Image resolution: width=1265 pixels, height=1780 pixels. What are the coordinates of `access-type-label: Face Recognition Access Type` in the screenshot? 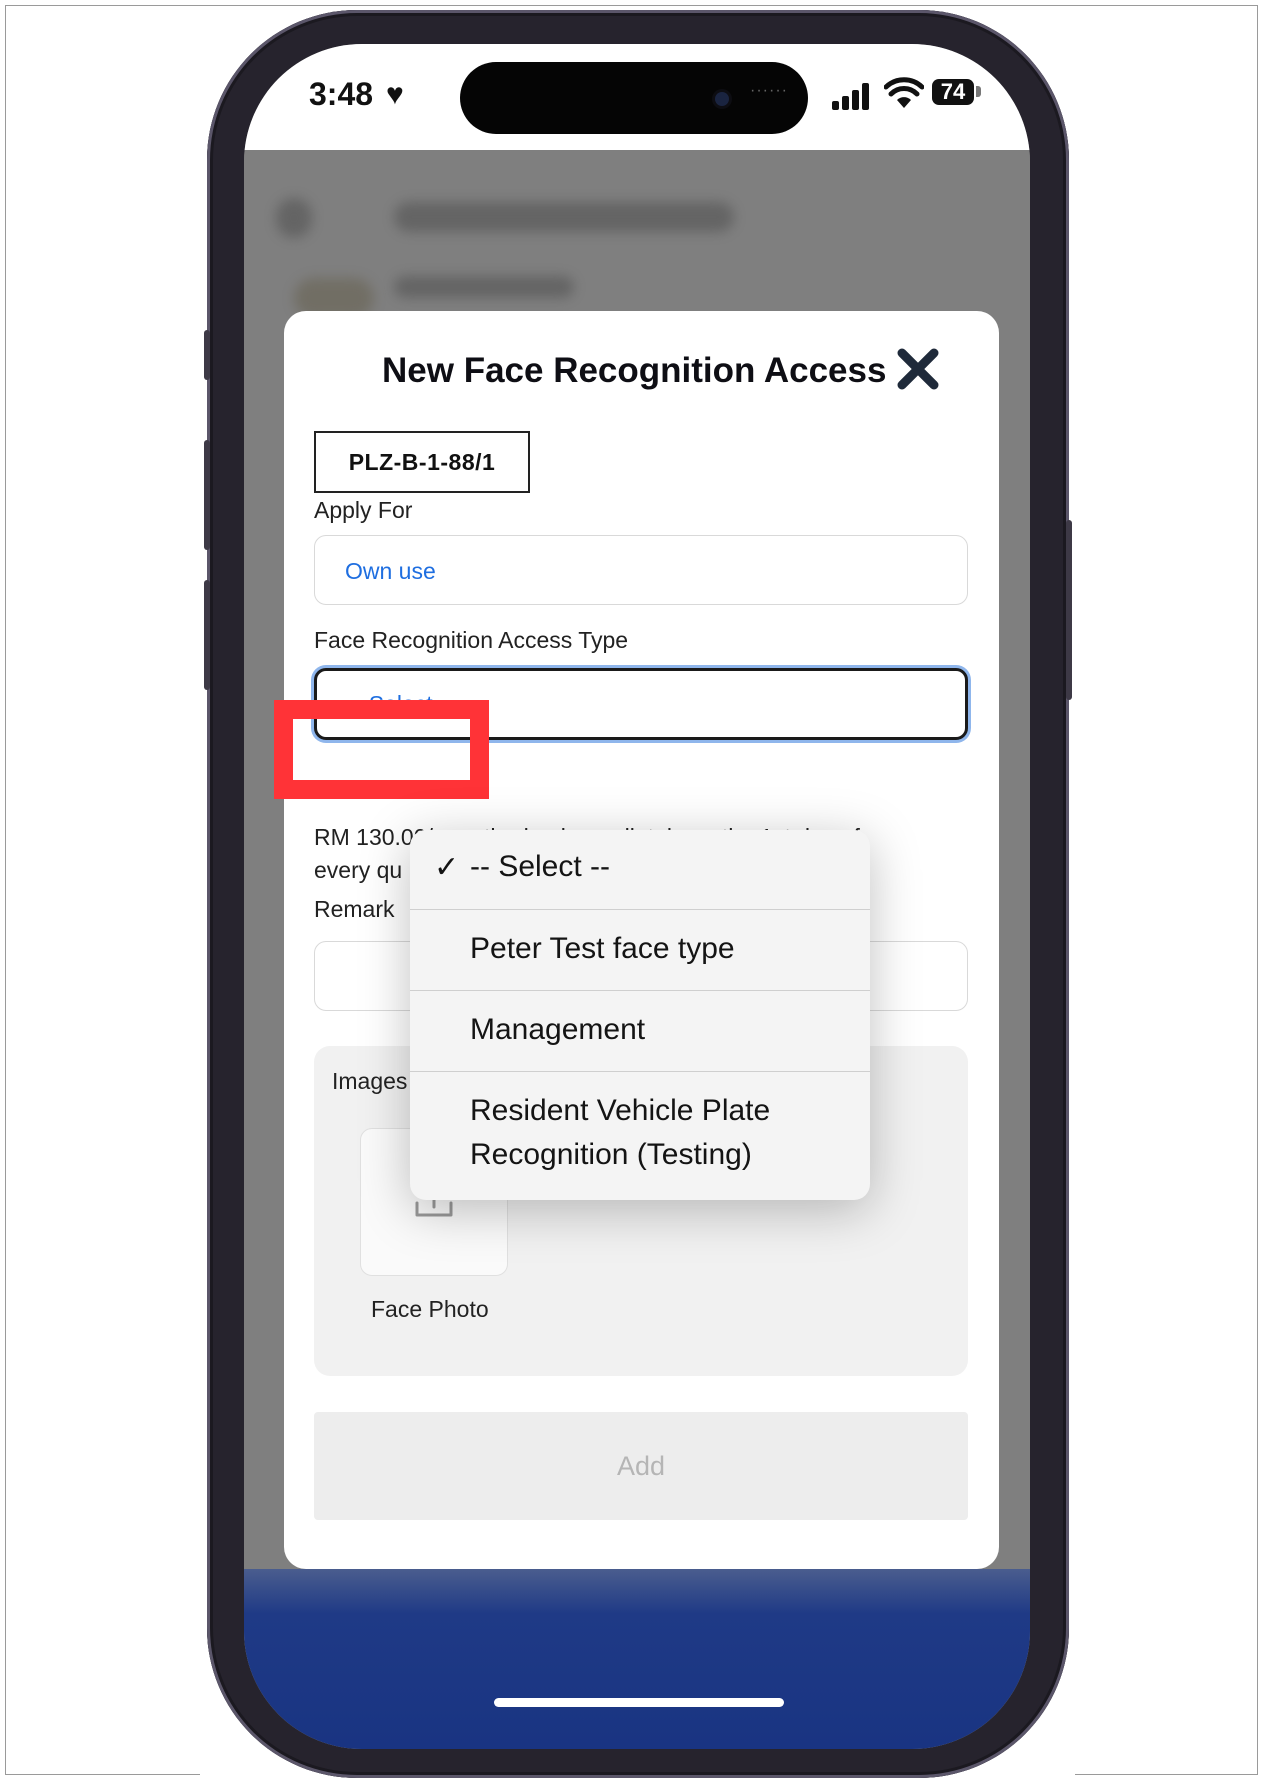 It's located at (471, 640).